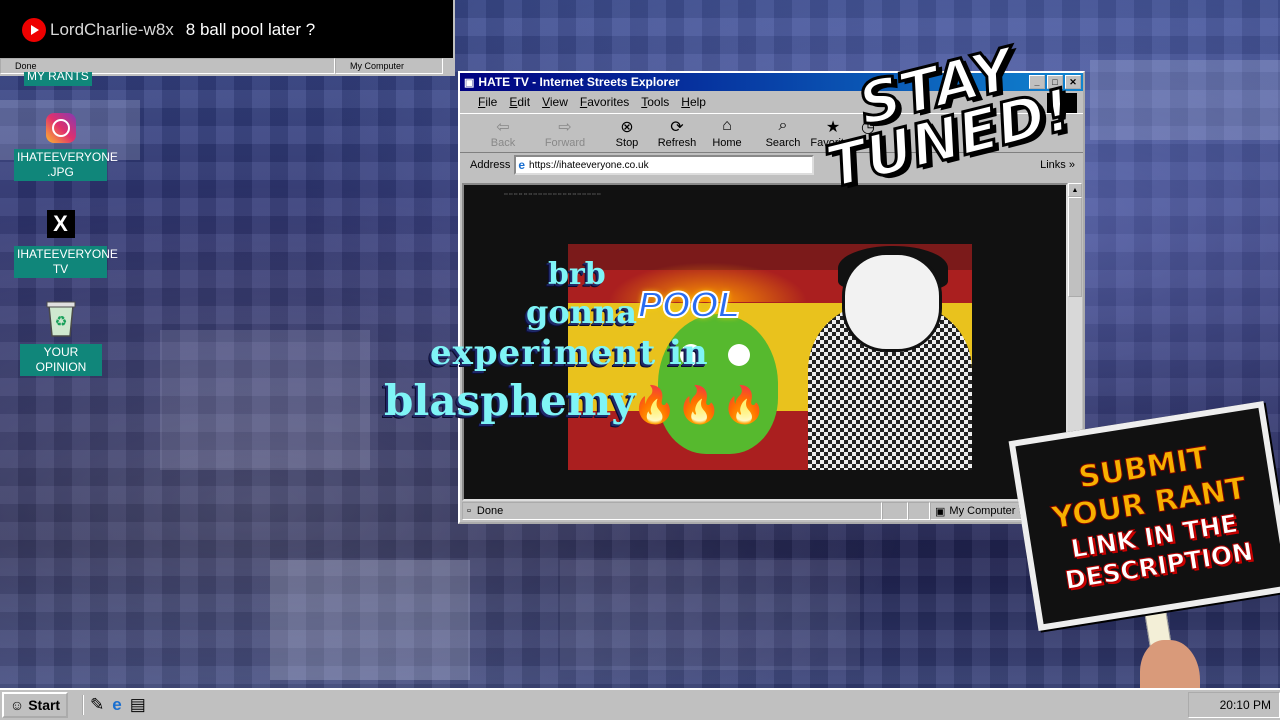  I want to click on status-left-text: Done, so click(490, 511).